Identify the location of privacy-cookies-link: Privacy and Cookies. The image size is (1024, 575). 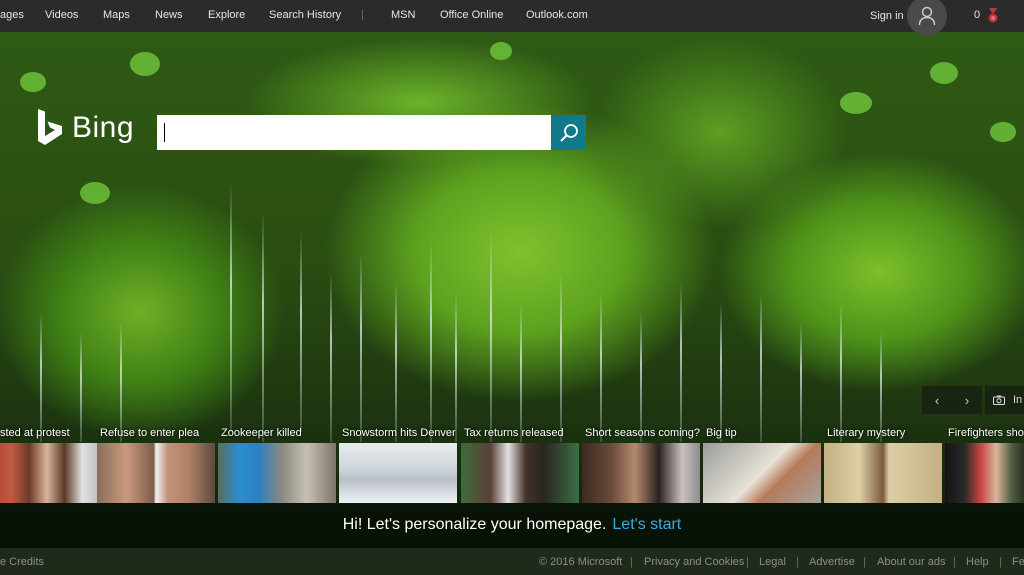
(694, 562).